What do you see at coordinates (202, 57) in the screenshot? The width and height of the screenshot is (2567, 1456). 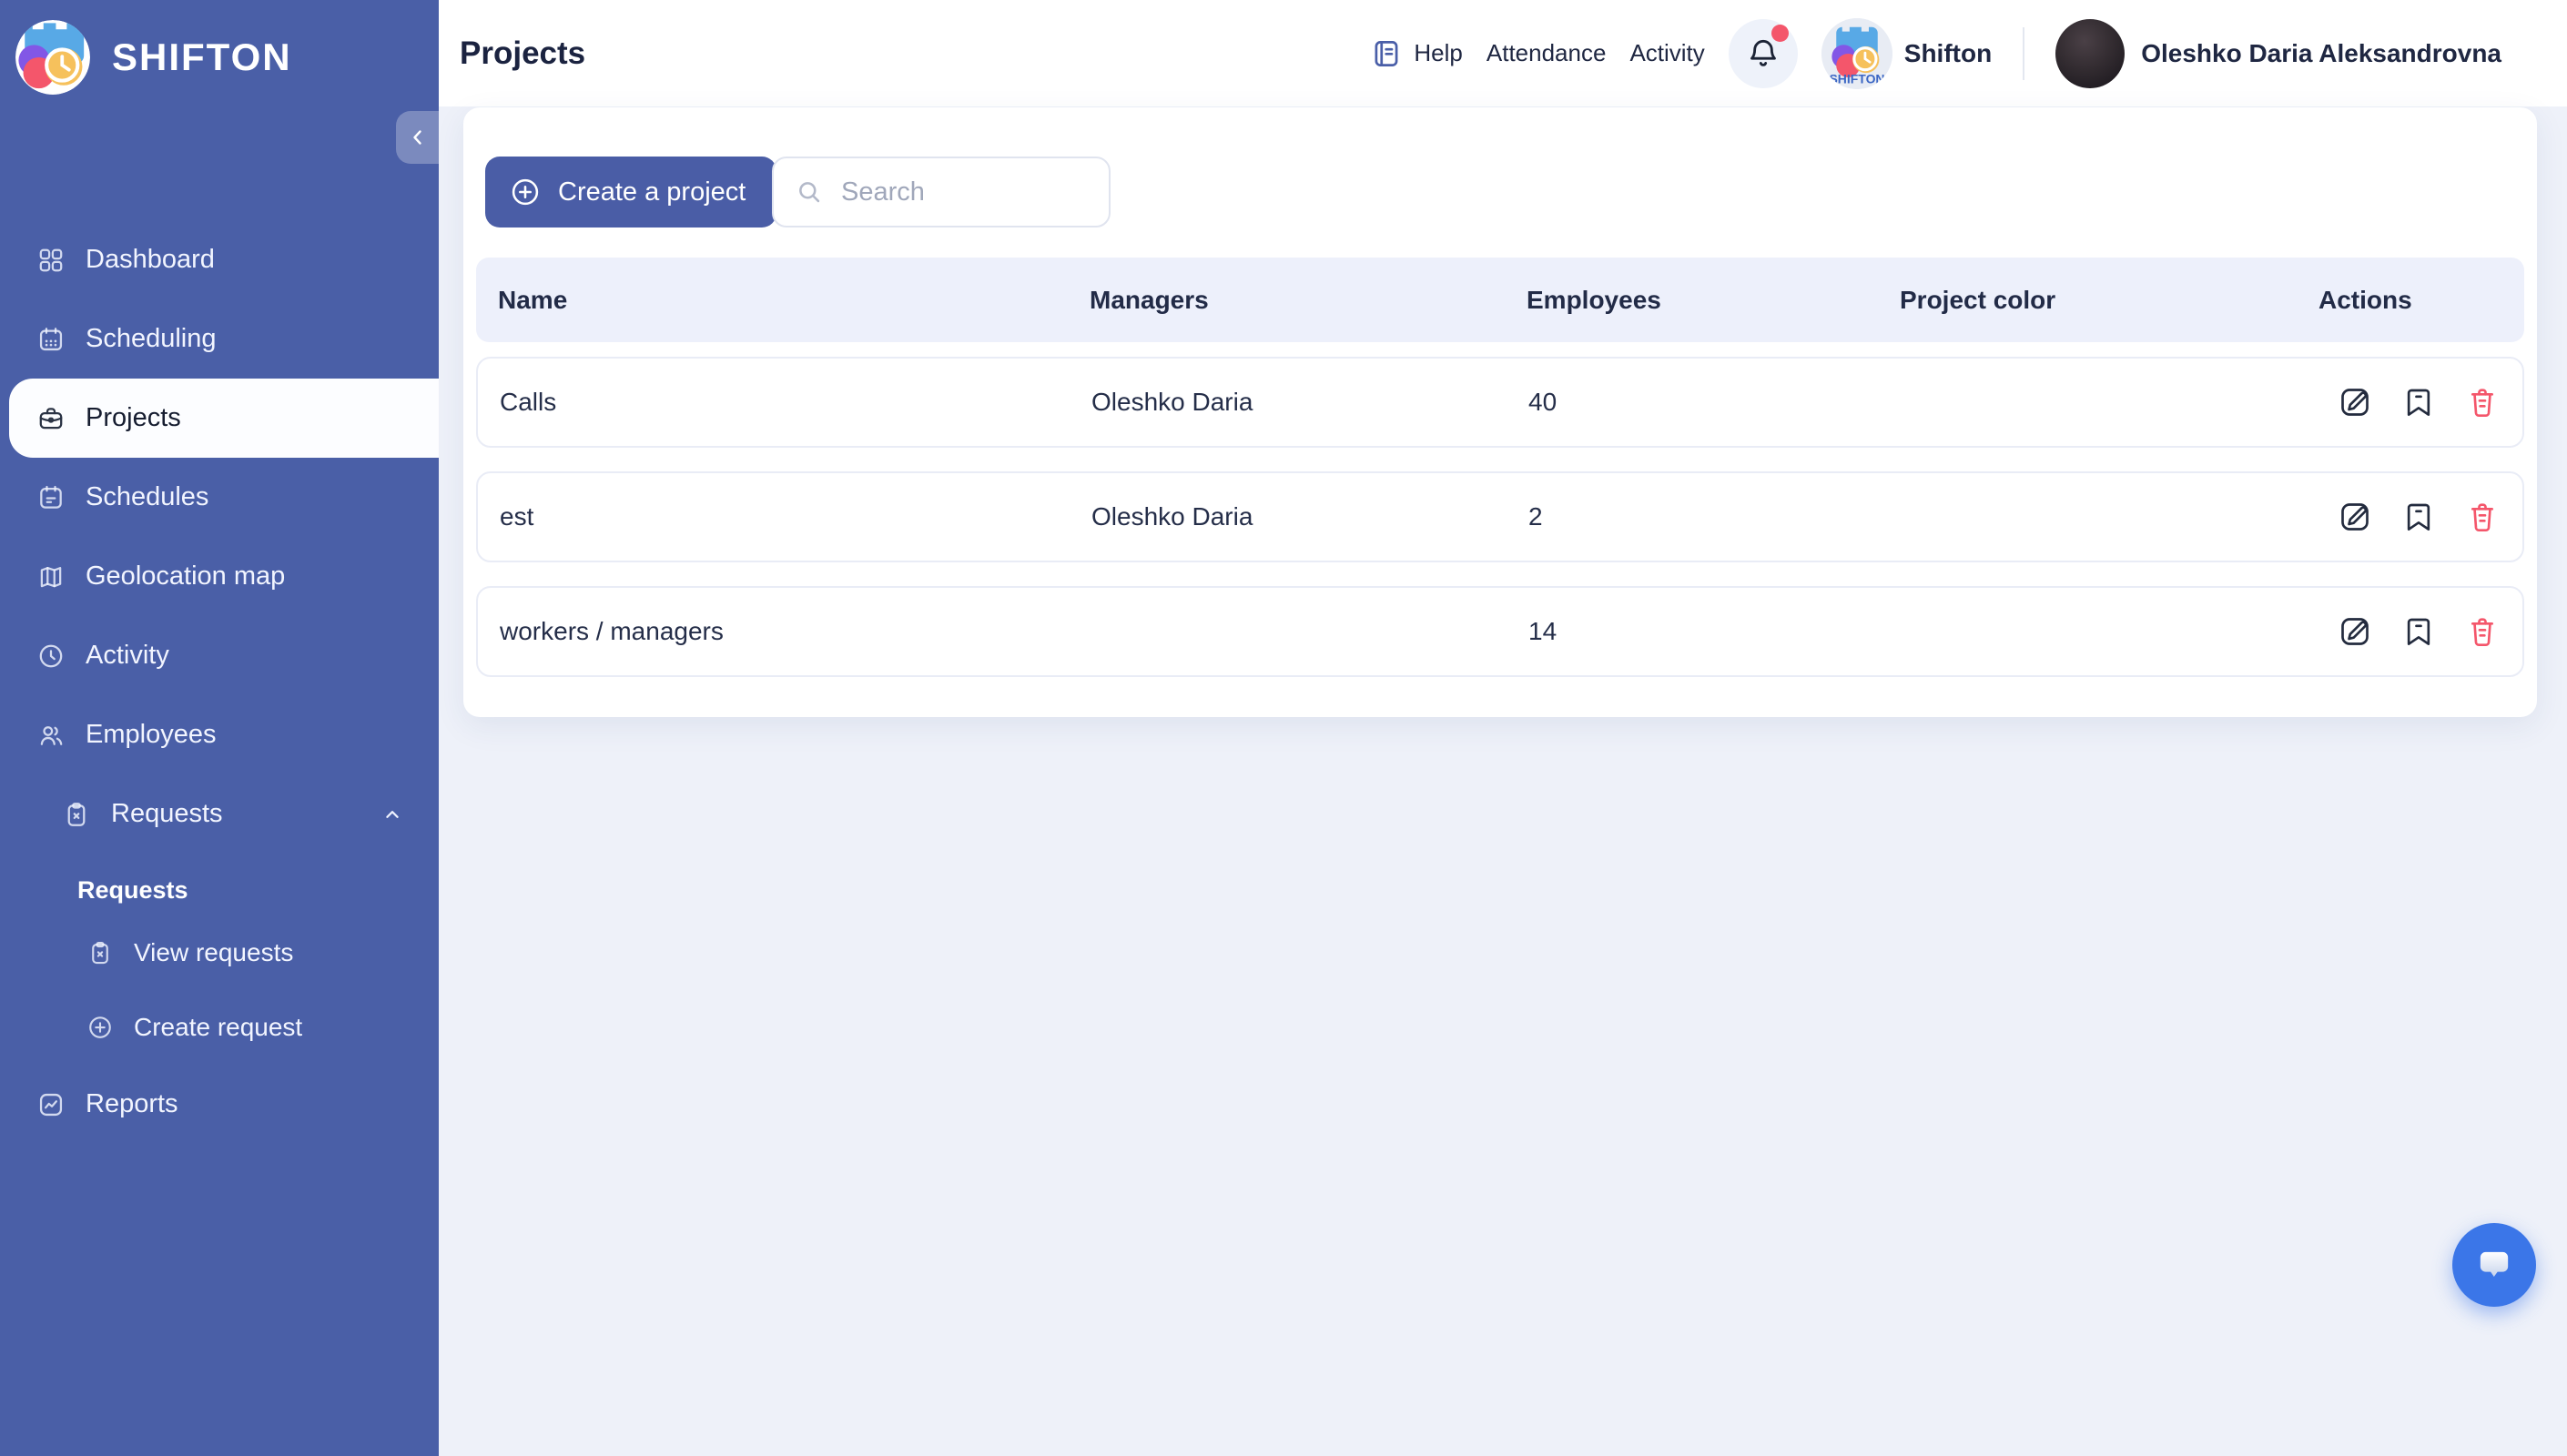 I see `brand-name: SHIFTON` at bounding box center [202, 57].